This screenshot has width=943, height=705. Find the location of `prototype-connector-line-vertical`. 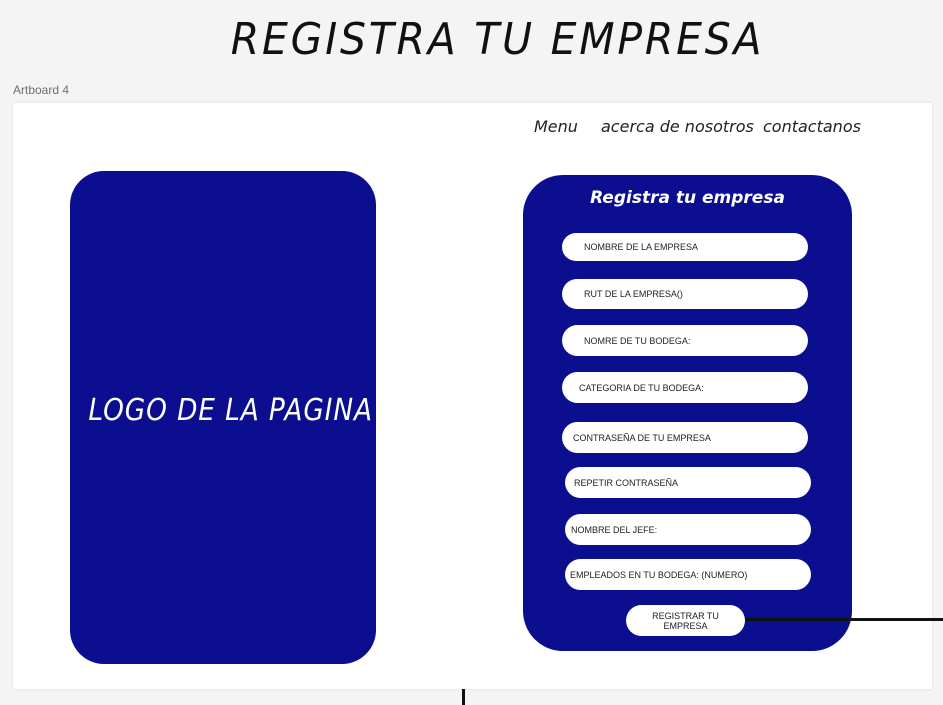

prototype-connector-line-vertical is located at coordinates (463, 697).